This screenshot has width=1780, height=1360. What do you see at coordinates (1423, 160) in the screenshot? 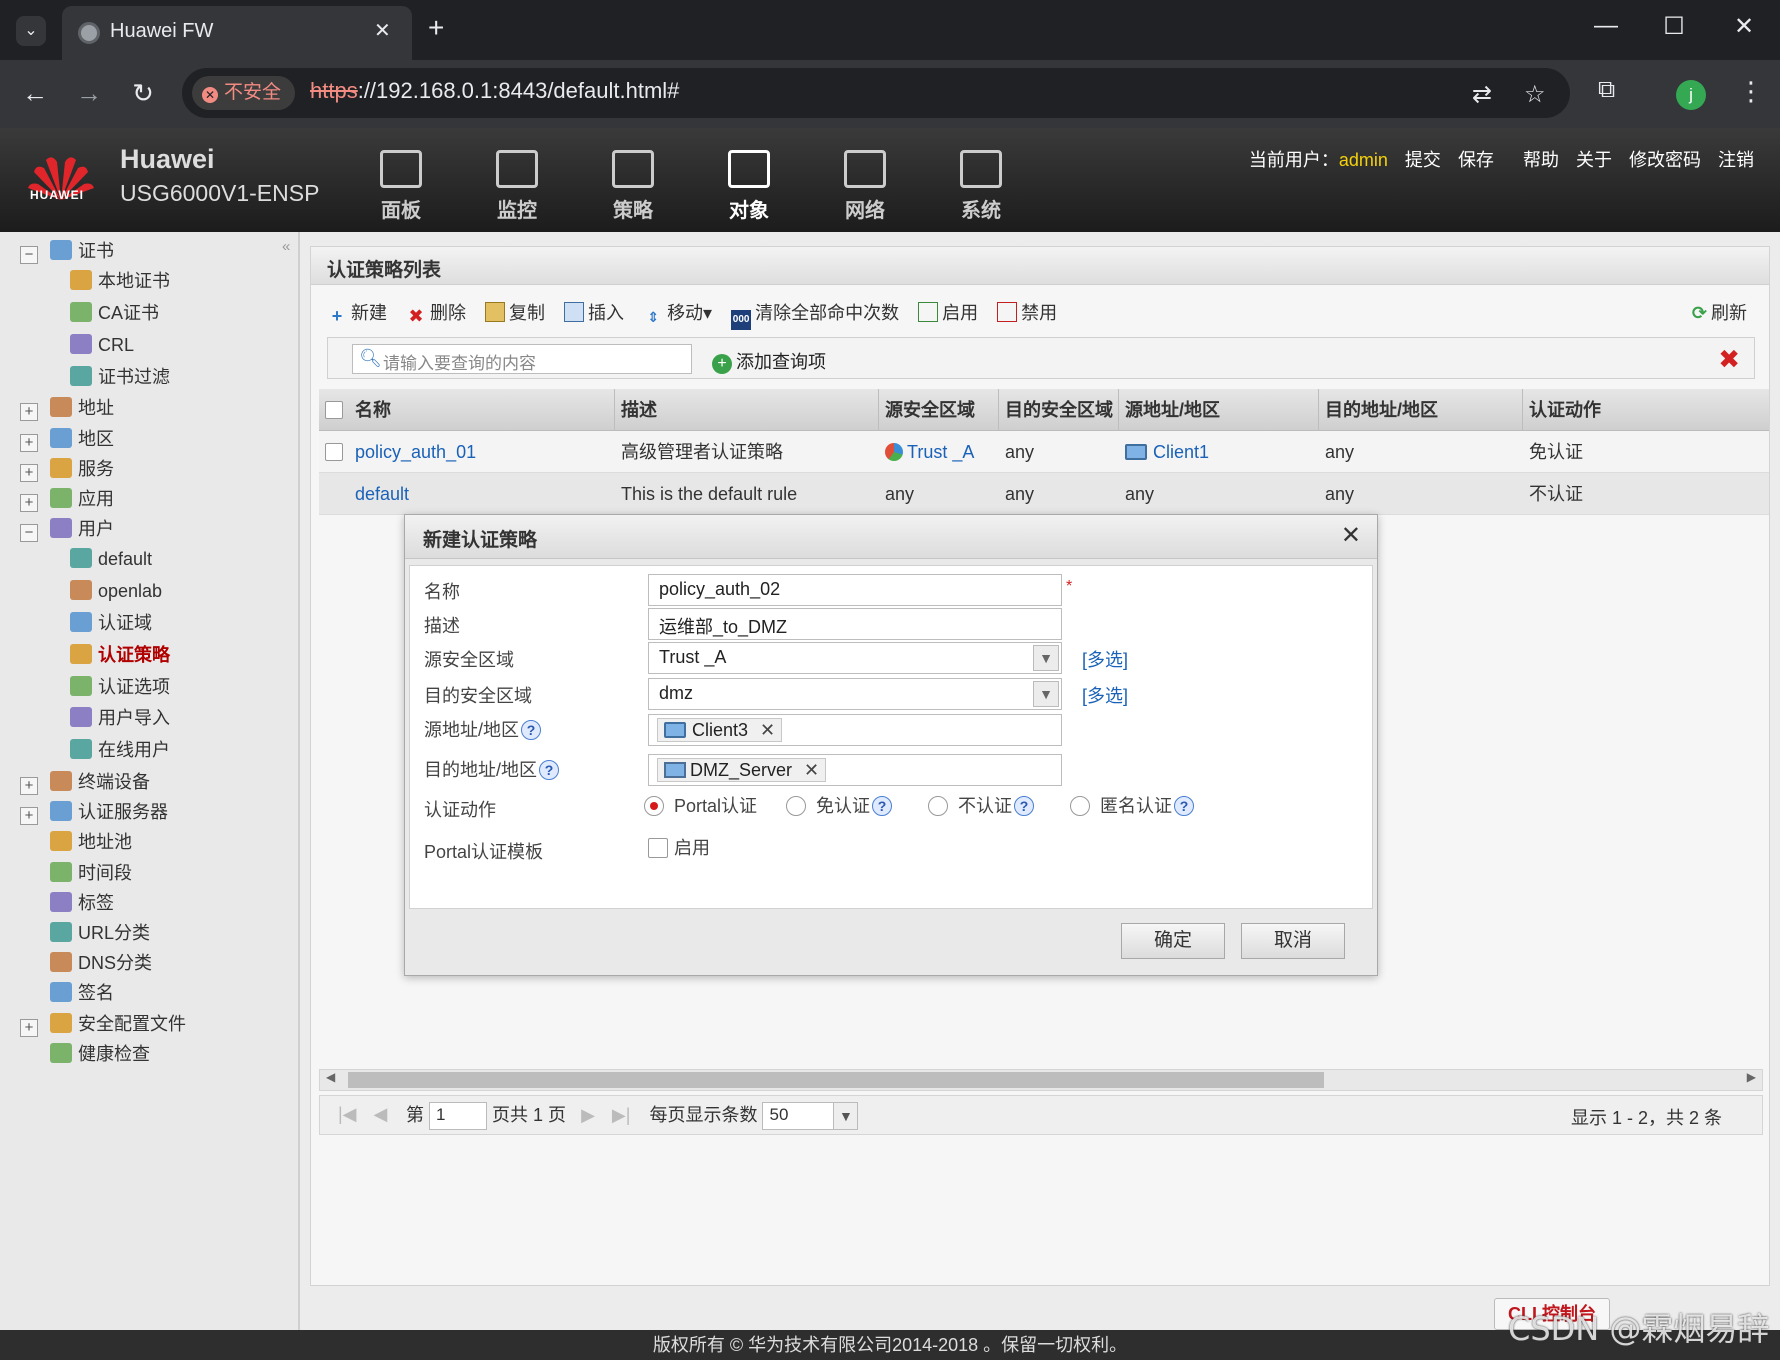
I see `submit-link: 提交` at bounding box center [1423, 160].